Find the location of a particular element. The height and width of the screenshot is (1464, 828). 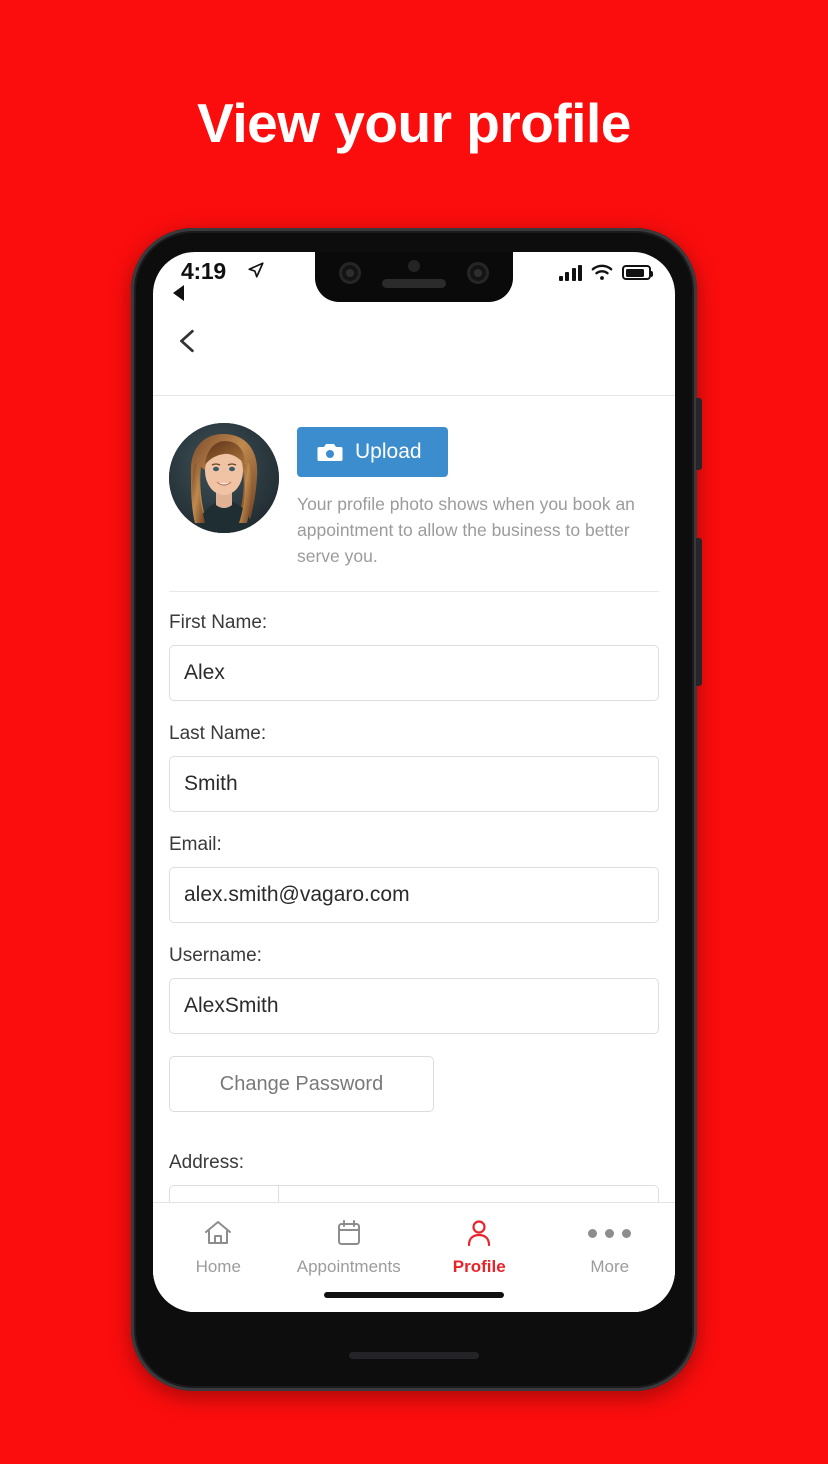

volume-button is located at coordinates (699, 612).